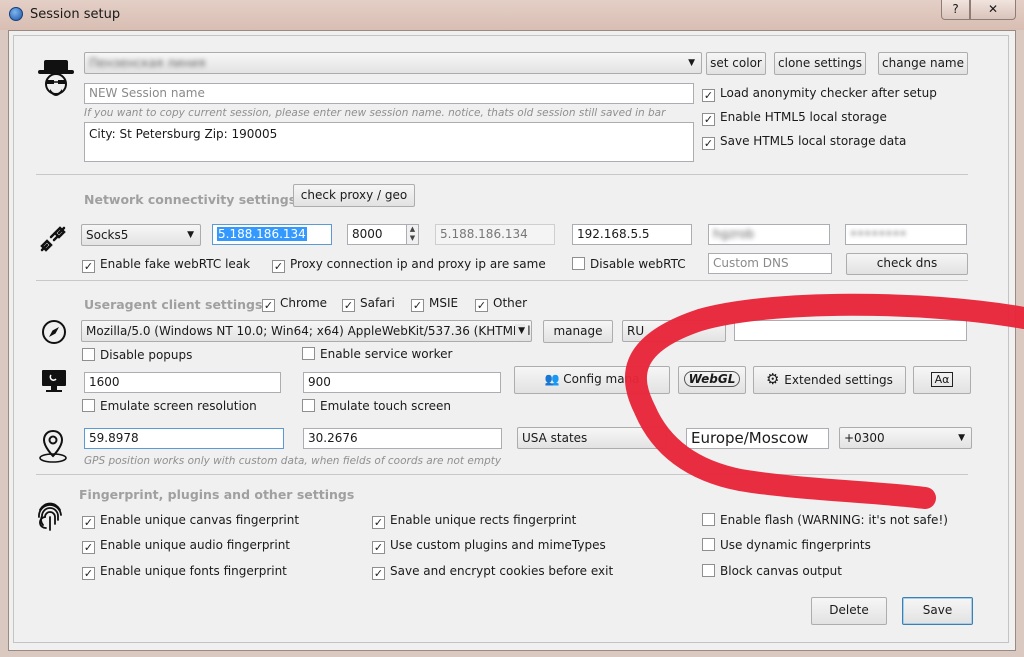 This screenshot has height=657, width=1024. What do you see at coordinates (819, 93) in the screenshot?
I see `load-anonymity-checkbox: ✓ Load anonymity checker after setup` at bounding box center [819, 93].